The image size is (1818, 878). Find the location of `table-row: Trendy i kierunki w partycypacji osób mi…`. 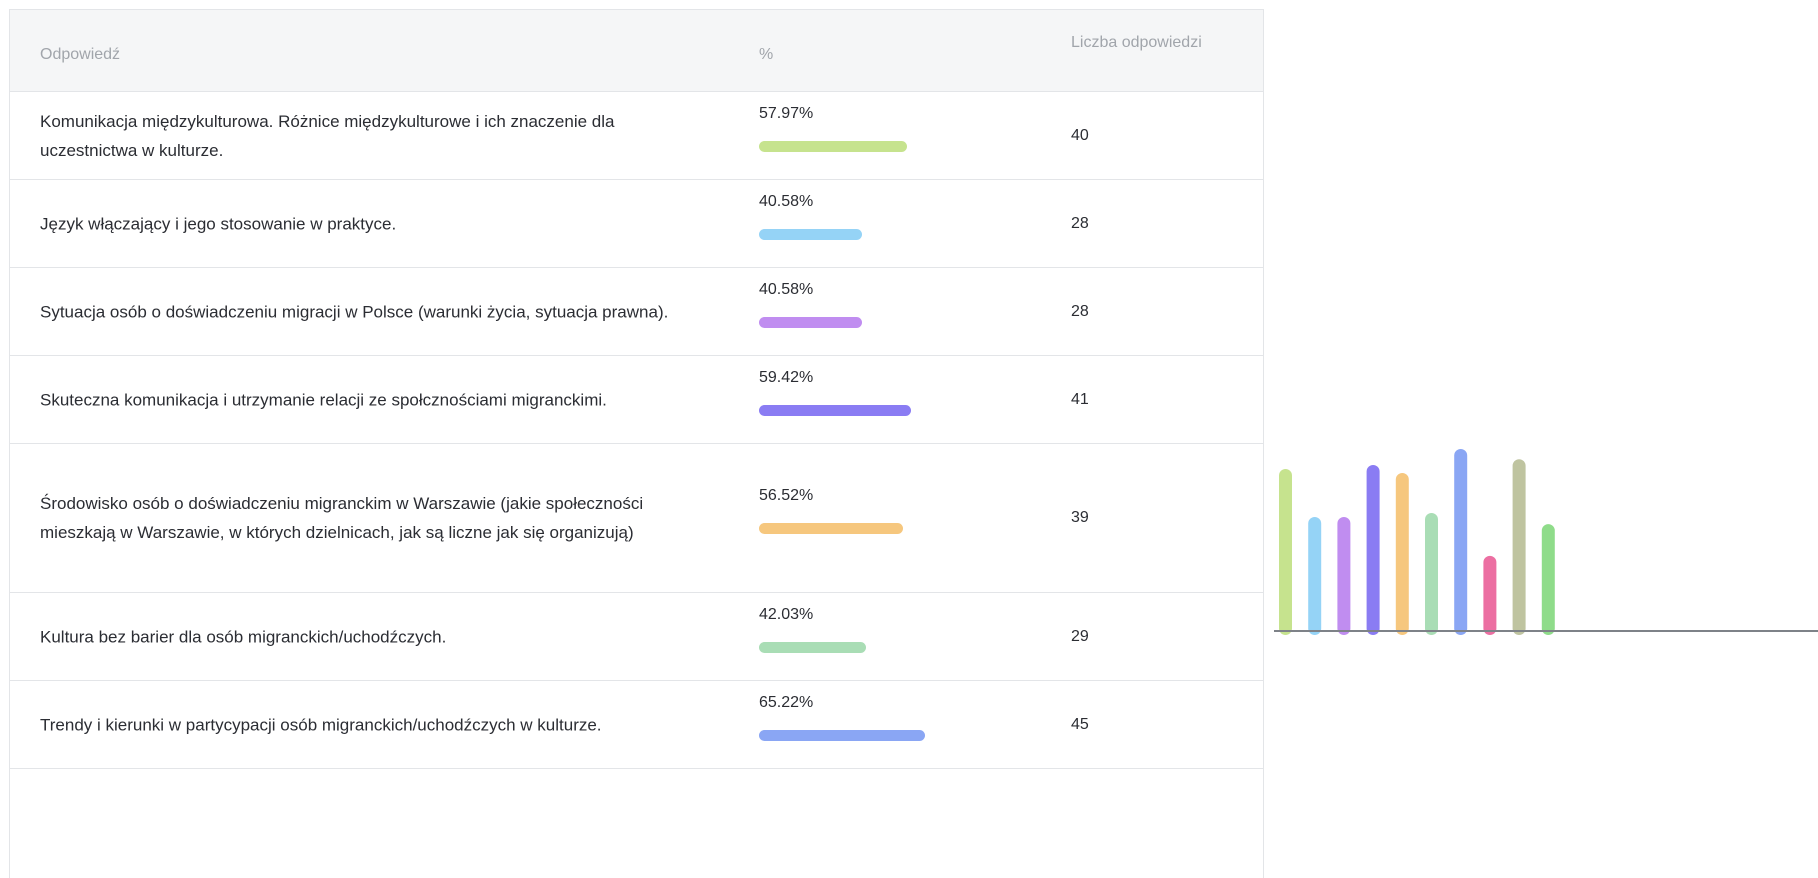

table-row: Trendy i kierunki w partycypacji osób mi… is located at coordinates (636, 725).